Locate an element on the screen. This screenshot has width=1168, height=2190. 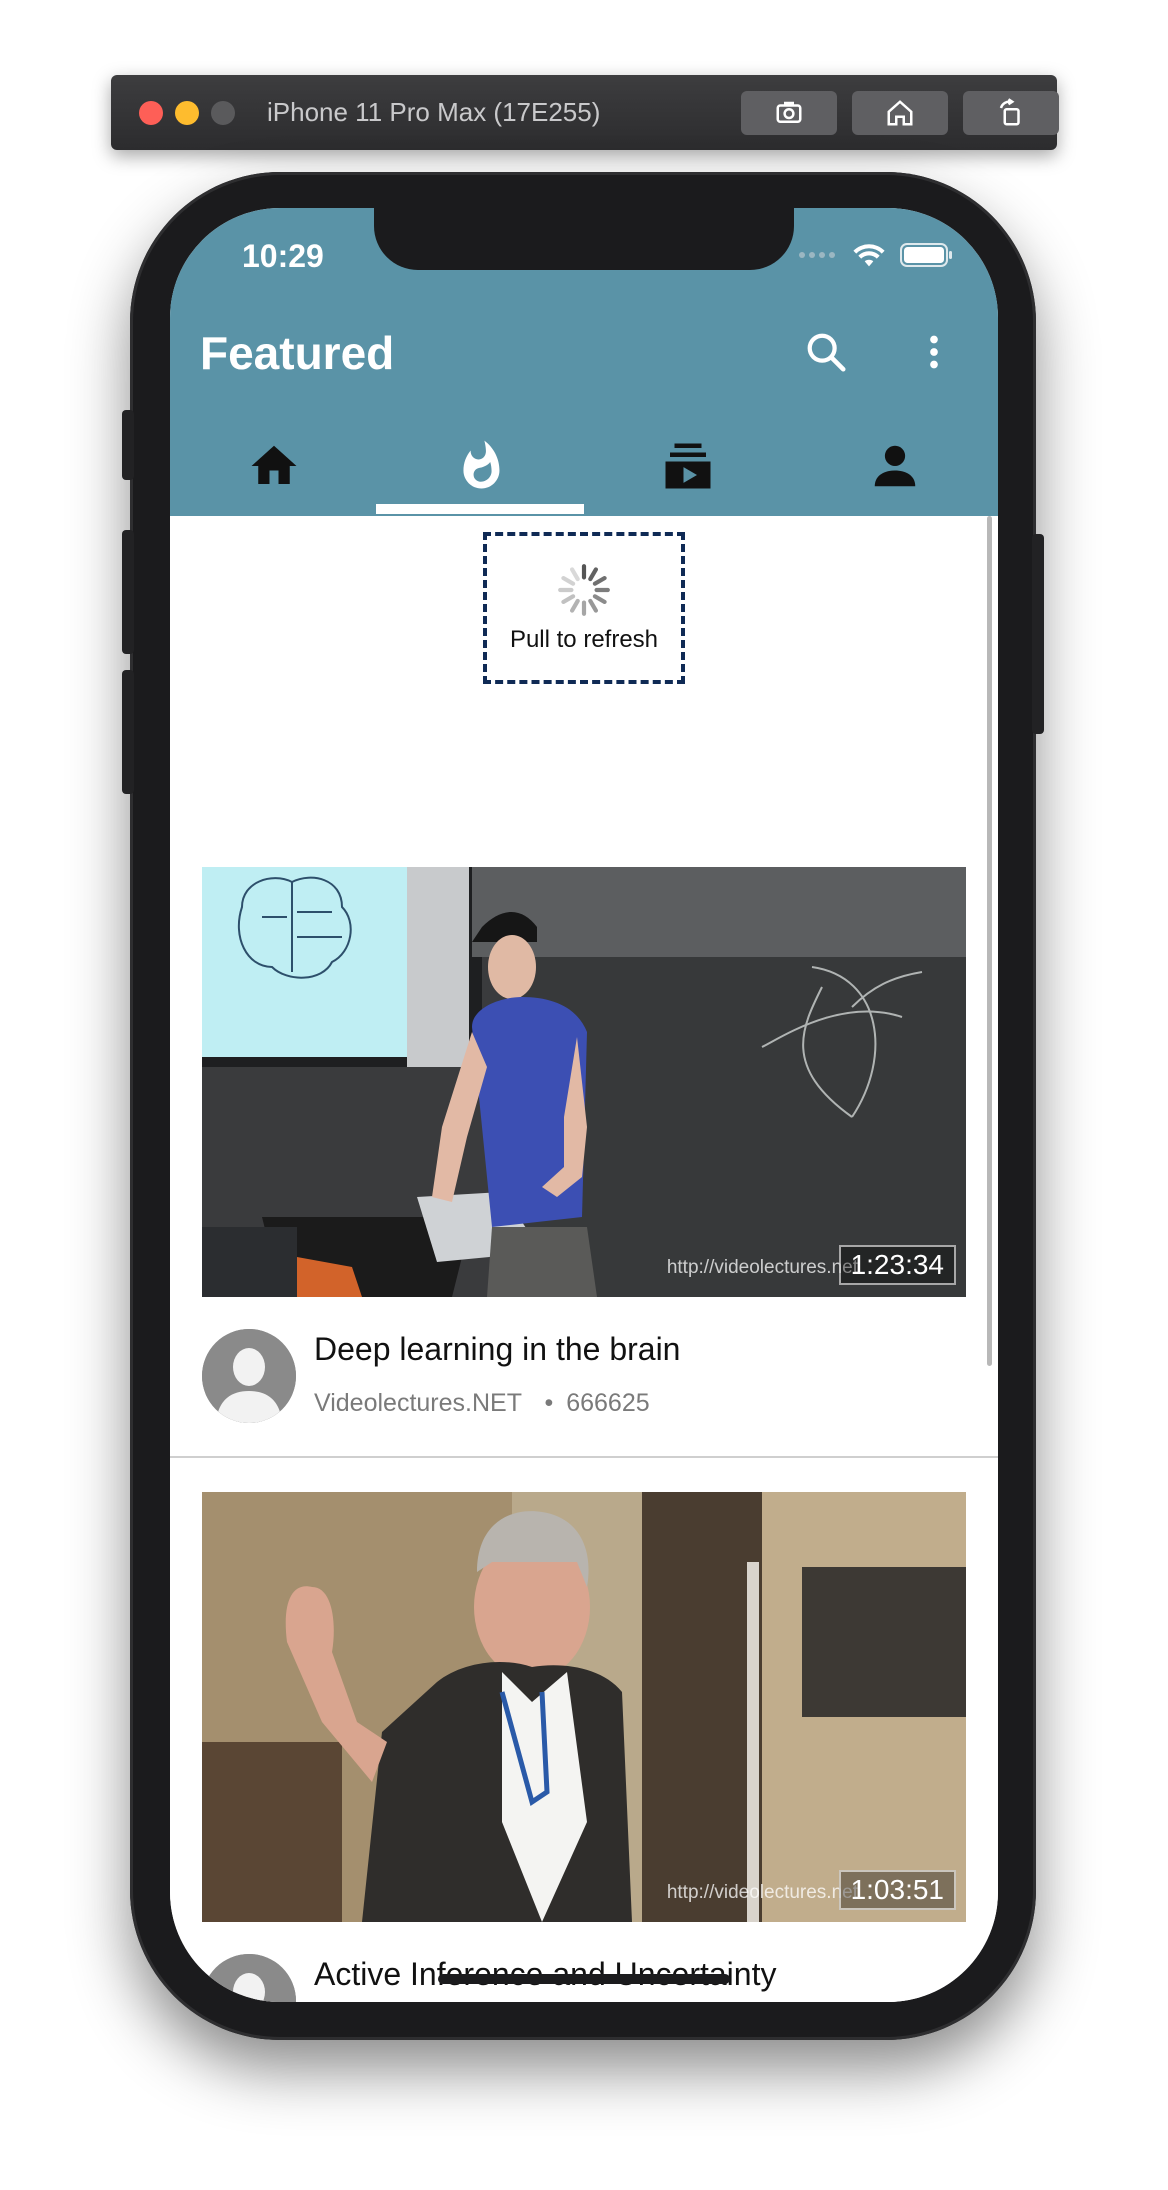
pull-to-refresh: Pull to refresh is located at coordinates (584, 608).